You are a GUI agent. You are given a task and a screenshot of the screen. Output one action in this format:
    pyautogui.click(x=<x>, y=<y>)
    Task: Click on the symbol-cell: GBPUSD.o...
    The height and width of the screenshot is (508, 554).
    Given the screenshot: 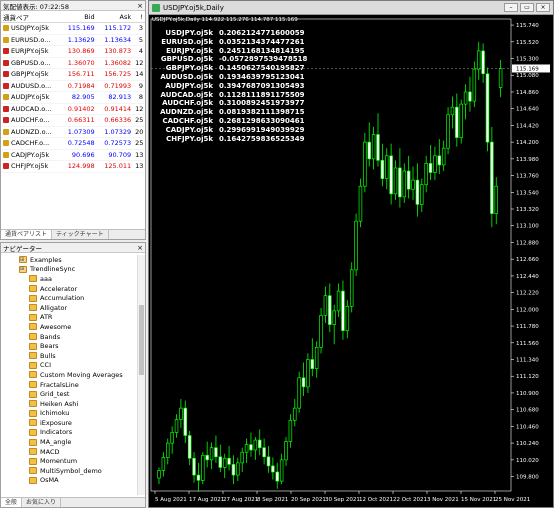 What is the action you would take?
    pyautogui.click(x=30, y=63)
    